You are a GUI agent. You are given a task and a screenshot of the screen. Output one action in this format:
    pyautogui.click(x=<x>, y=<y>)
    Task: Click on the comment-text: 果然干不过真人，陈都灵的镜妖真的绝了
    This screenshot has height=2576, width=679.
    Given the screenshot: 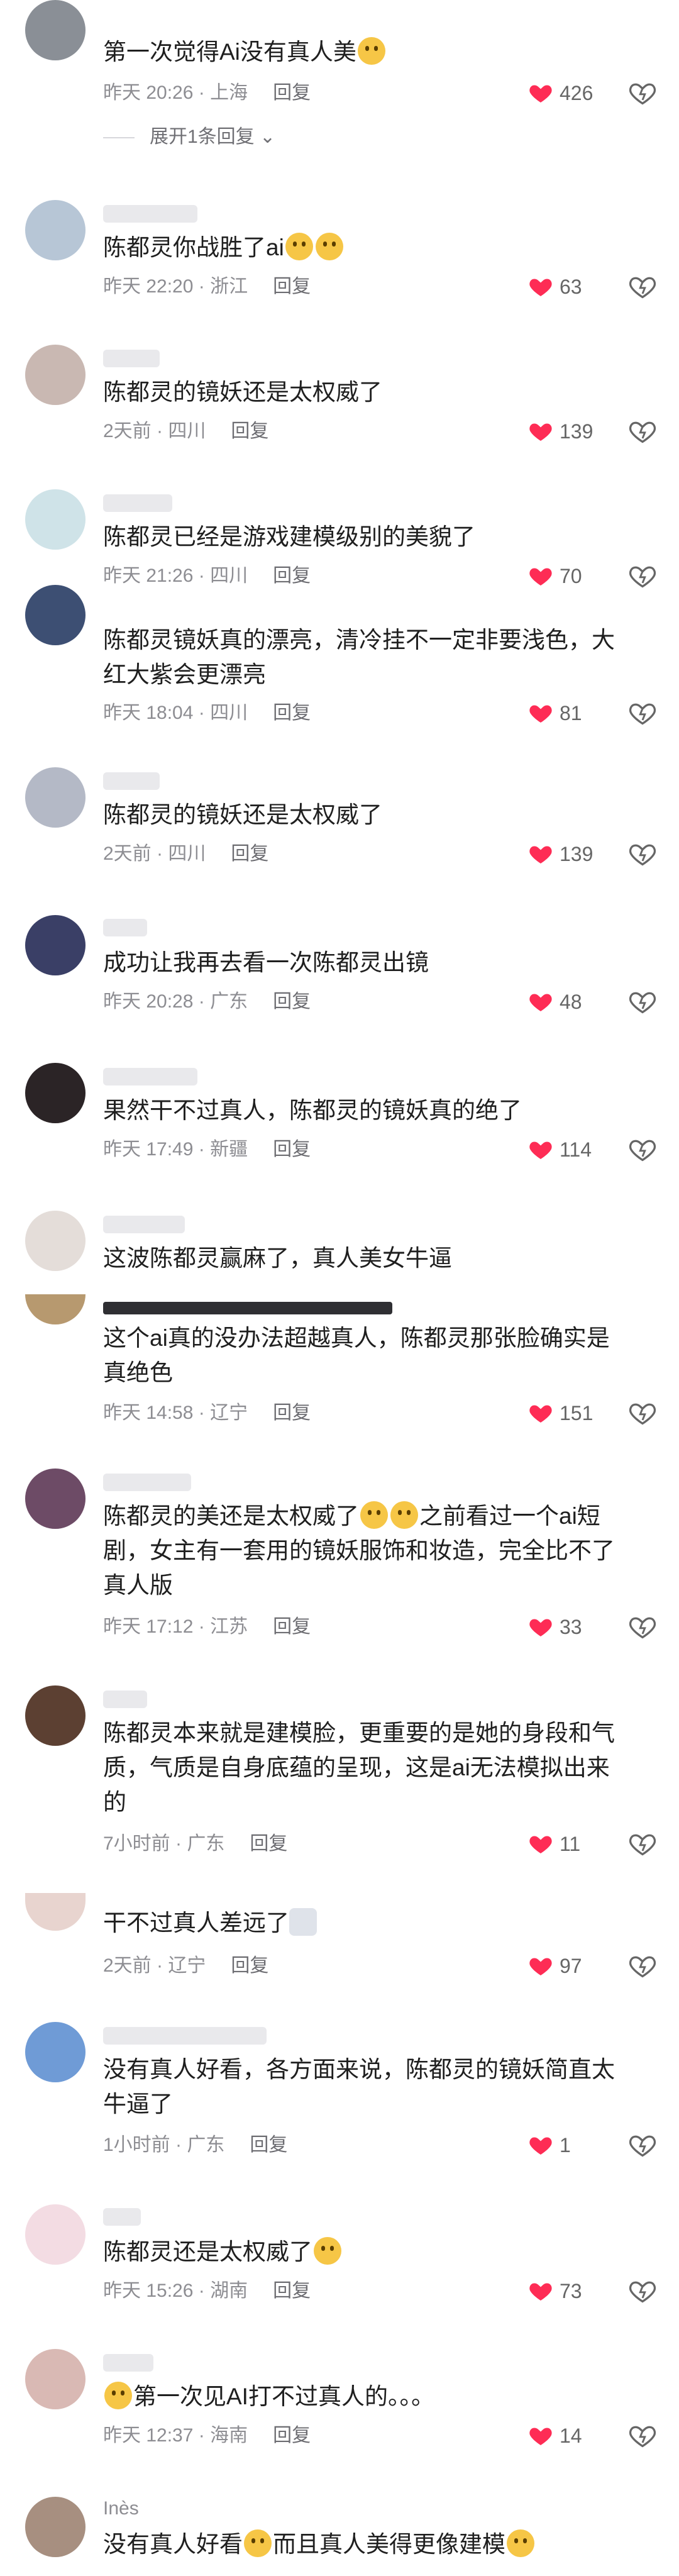 What is the action you would take?
    pyautogui.click(x=312, y=1110)
    